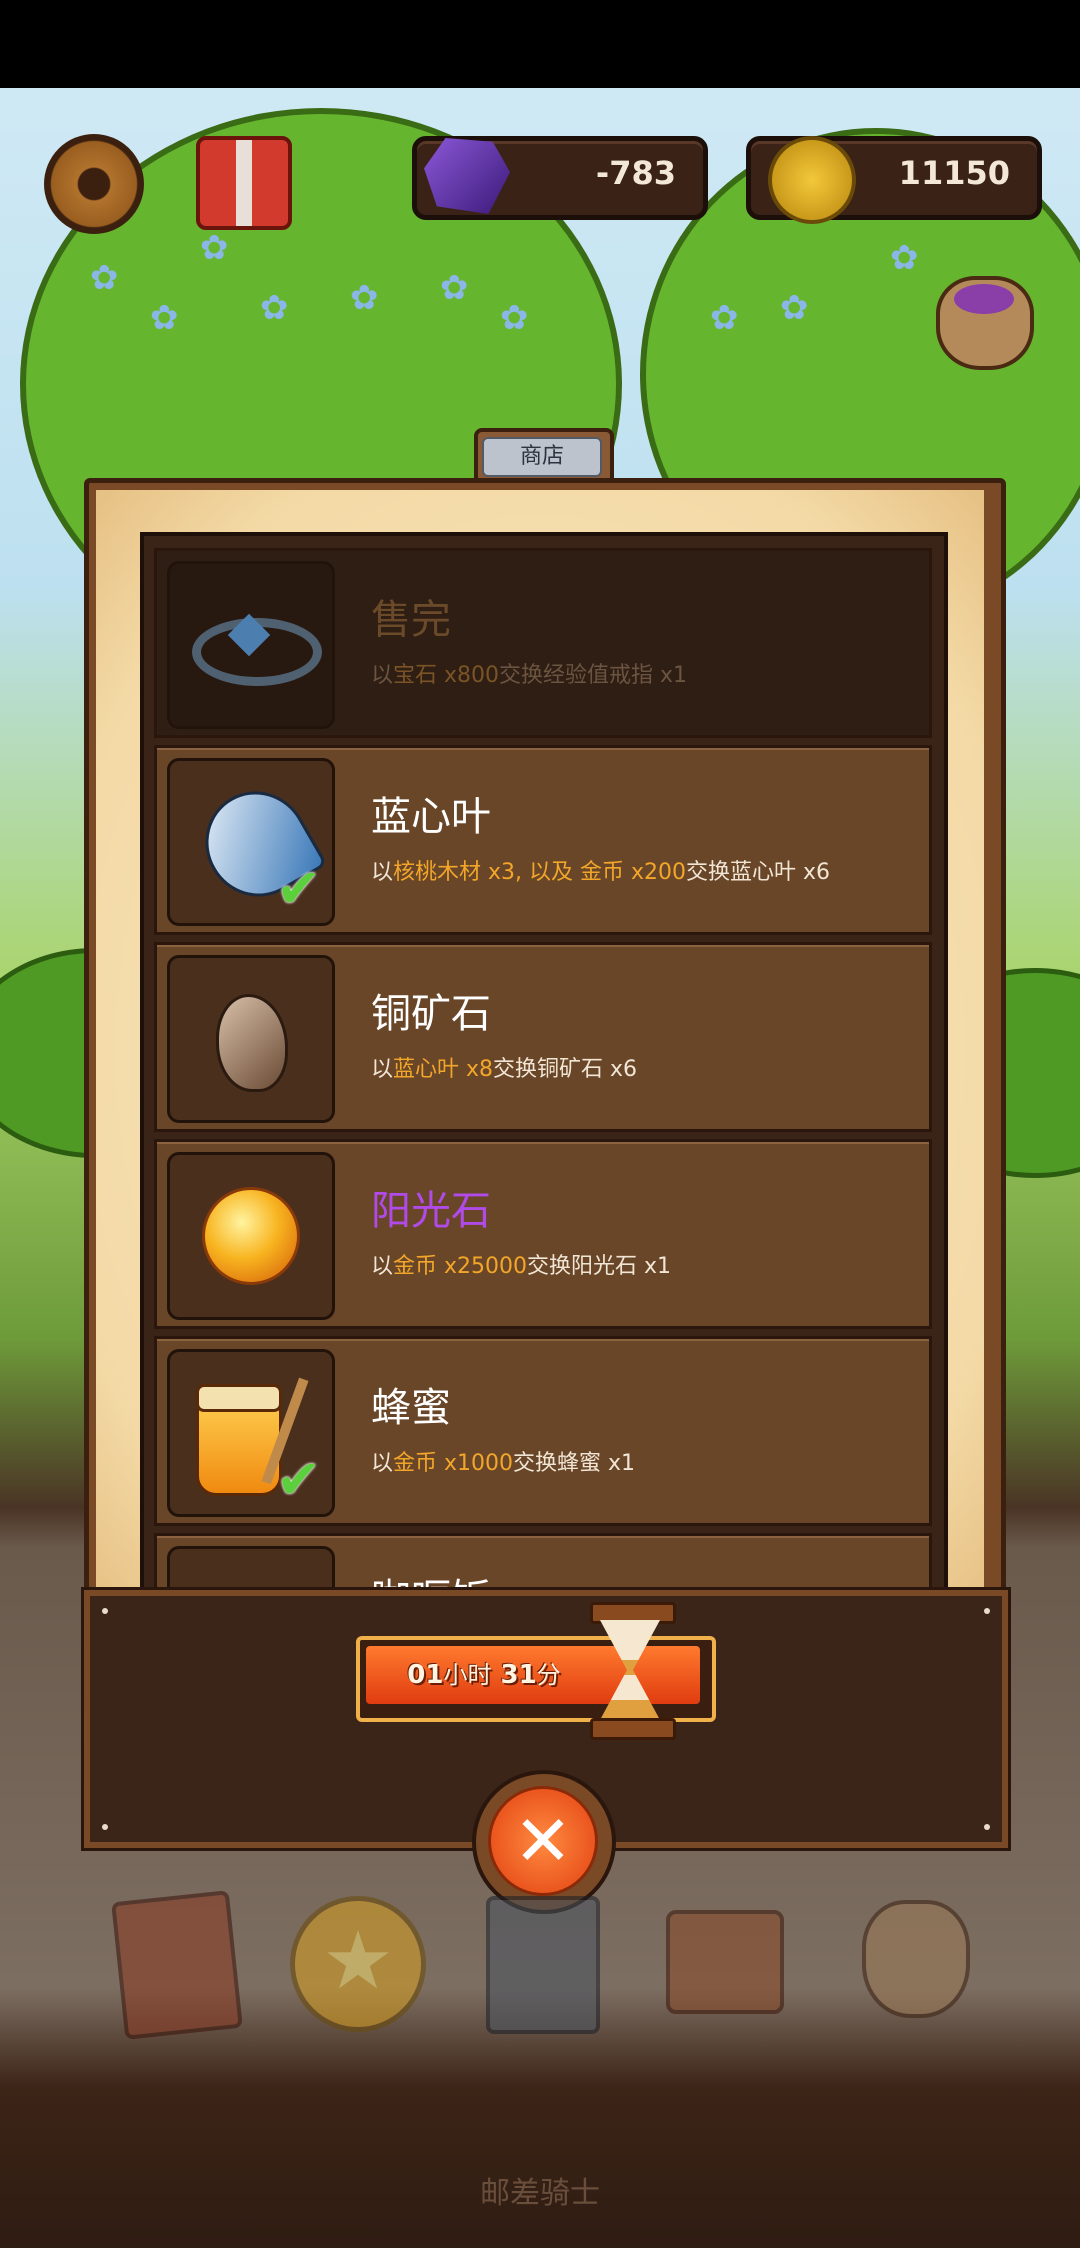 The width and height of the screenshot is (1080, 2248). I want to click on restock-timer-text: 01小时 31分, so click(484, 1675).